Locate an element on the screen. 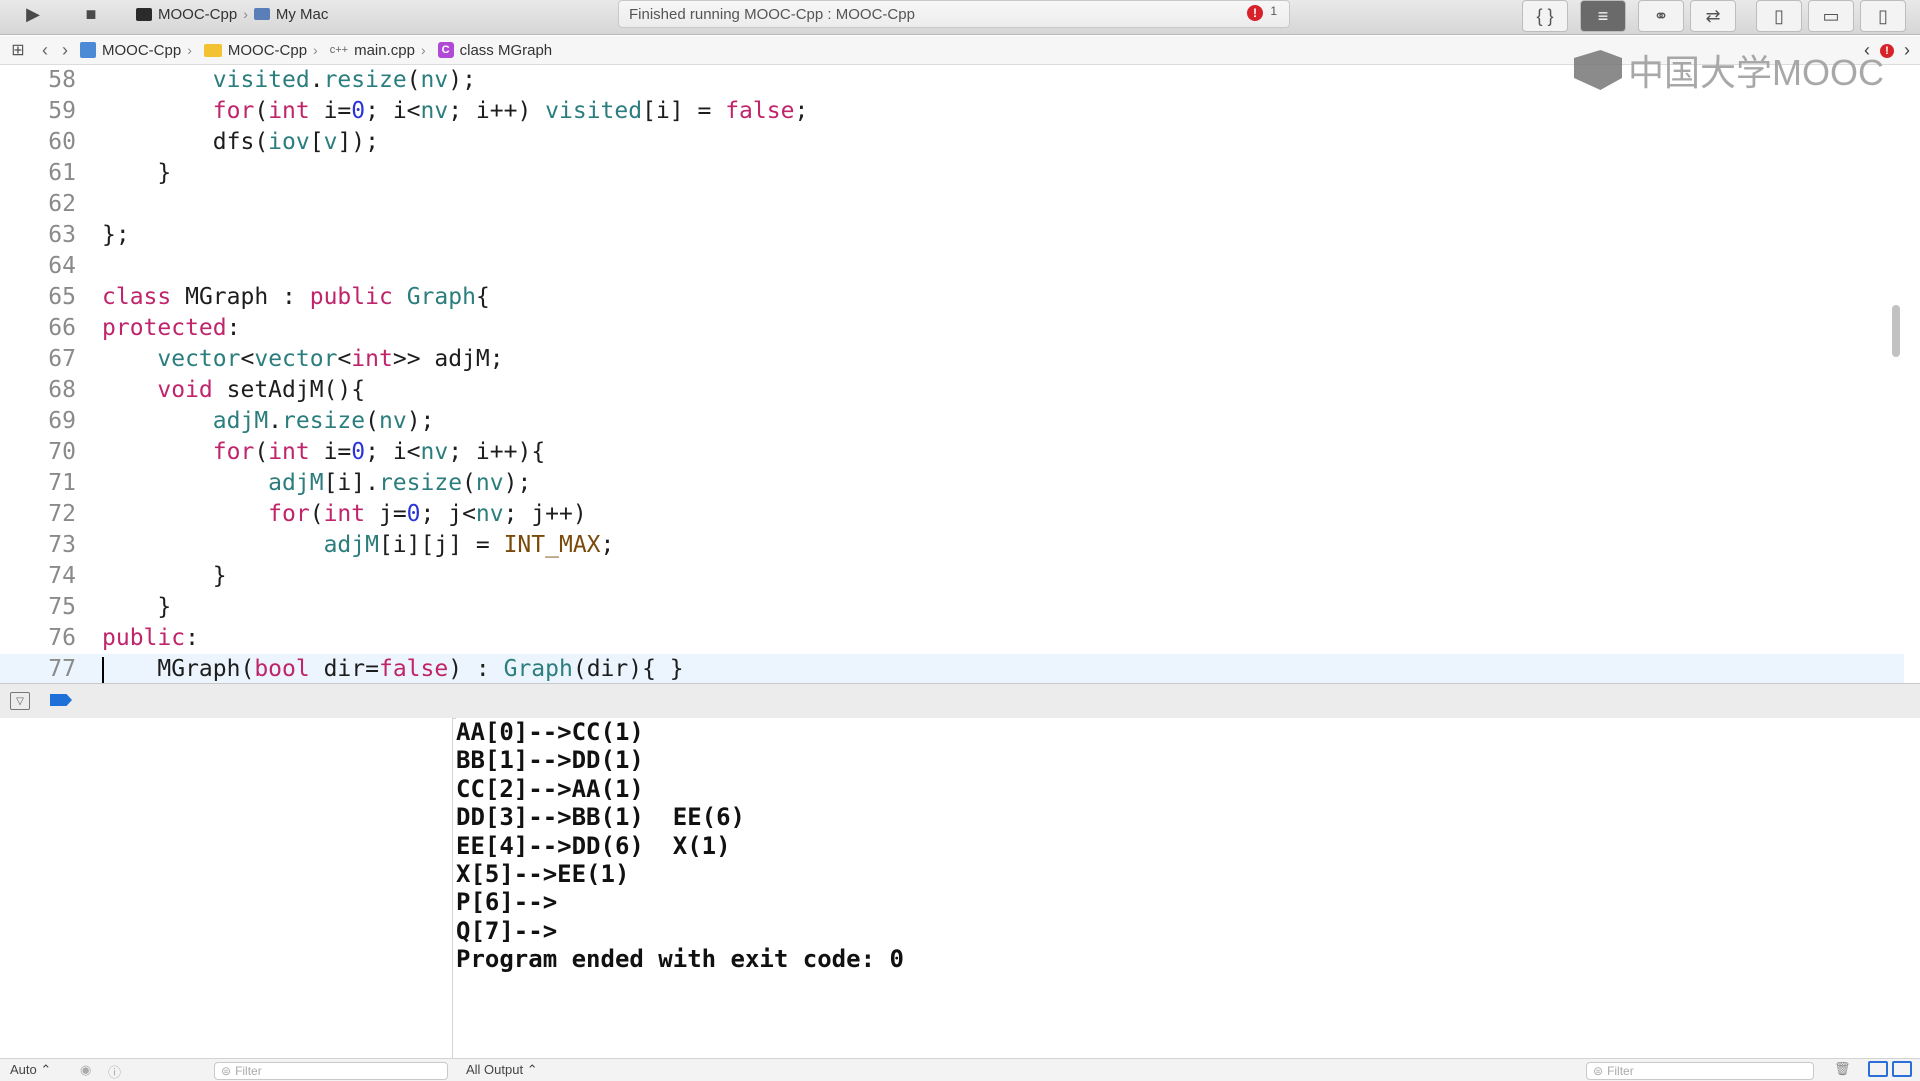 The image size is (1920, 1081). code-text: vector<vector<int>> adjM; is located at coordinates (302, 359).